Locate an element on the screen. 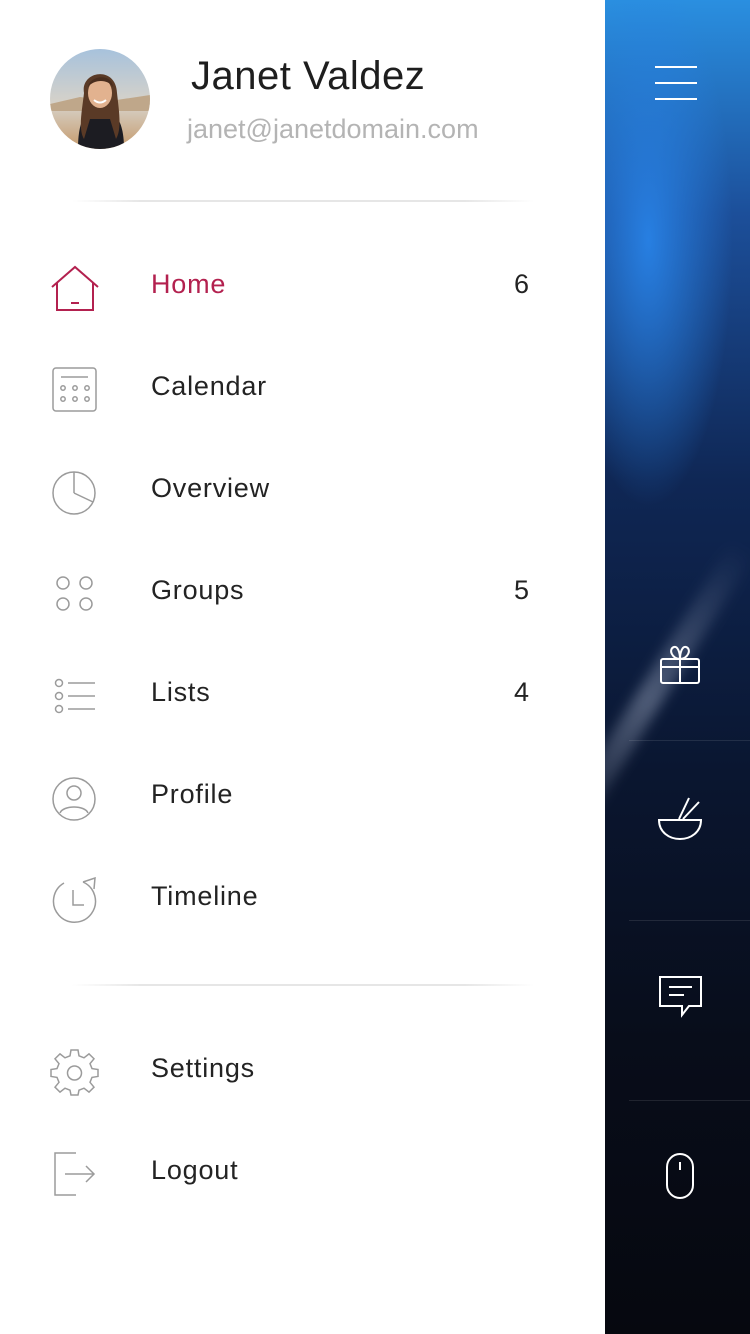  calendar-icon is located at coordinates (75, 391).